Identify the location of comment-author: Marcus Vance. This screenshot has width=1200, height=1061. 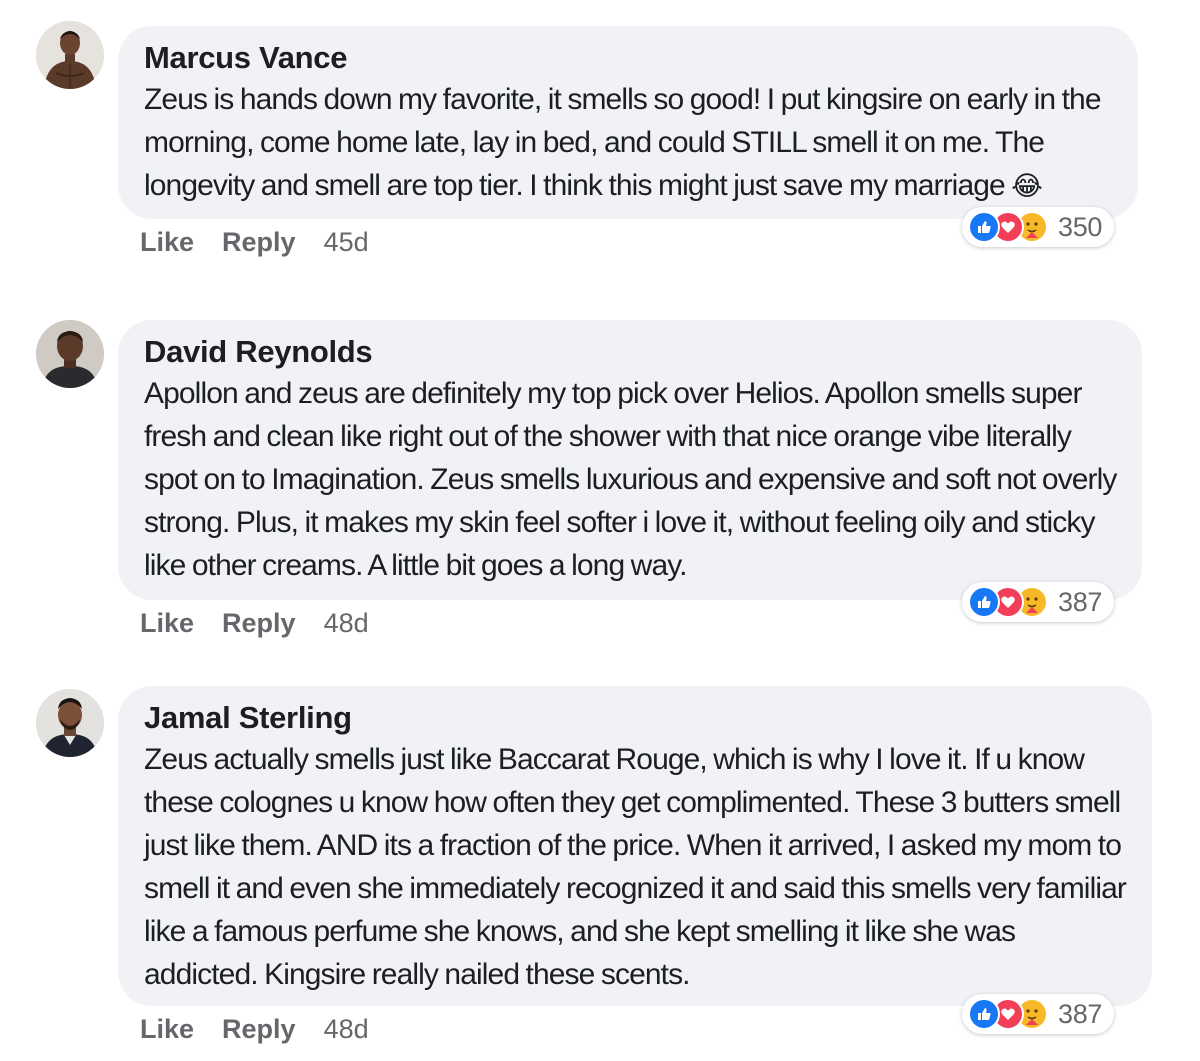
(629, 58).